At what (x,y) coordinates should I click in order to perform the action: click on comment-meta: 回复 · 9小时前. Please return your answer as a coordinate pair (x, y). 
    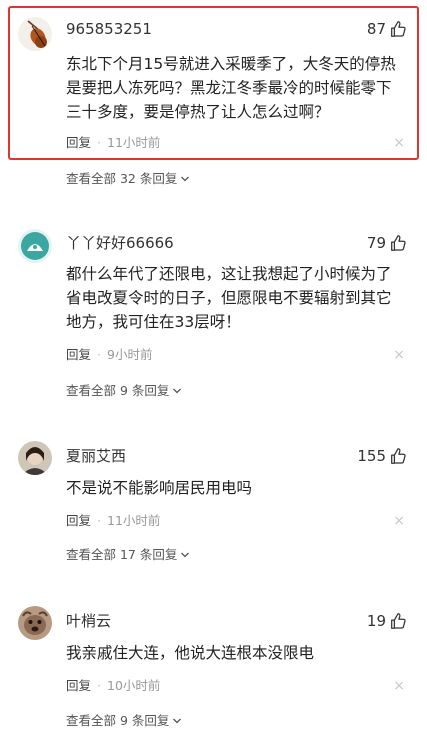
    Looking at the image, I should click on (109, 355).